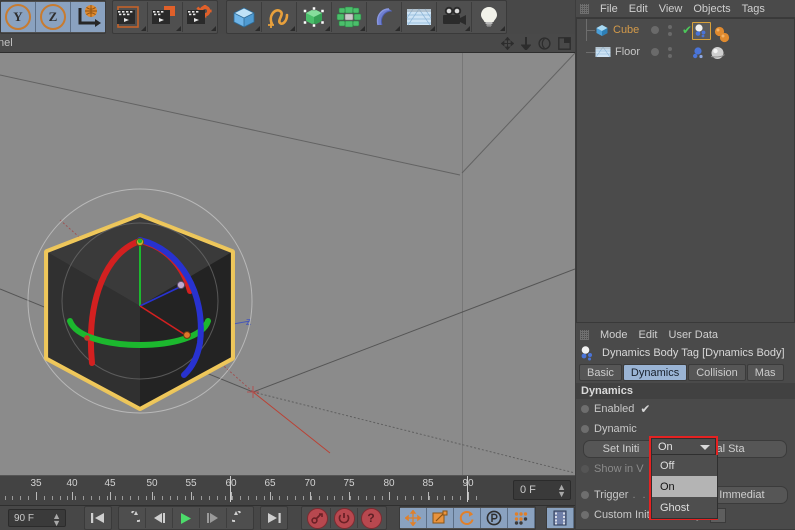  What do you see at coordinates (521, 518) in the screenshot?
I see `point-level-animation-toggle` at bounding box center [521, 518].